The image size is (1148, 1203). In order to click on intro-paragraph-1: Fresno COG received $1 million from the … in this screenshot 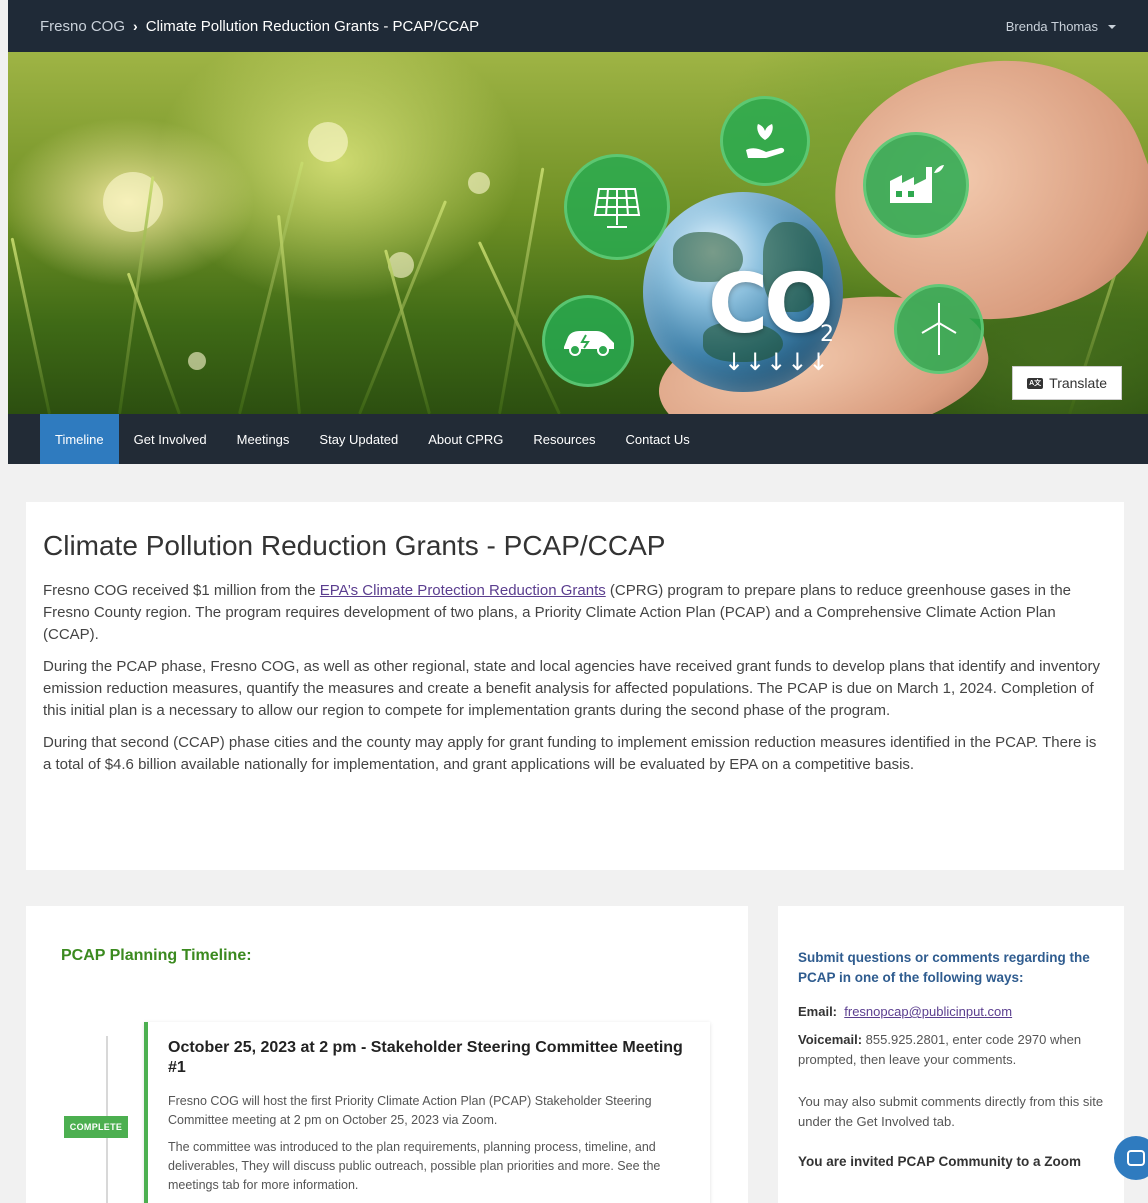, I will do `click(575, 613)`.